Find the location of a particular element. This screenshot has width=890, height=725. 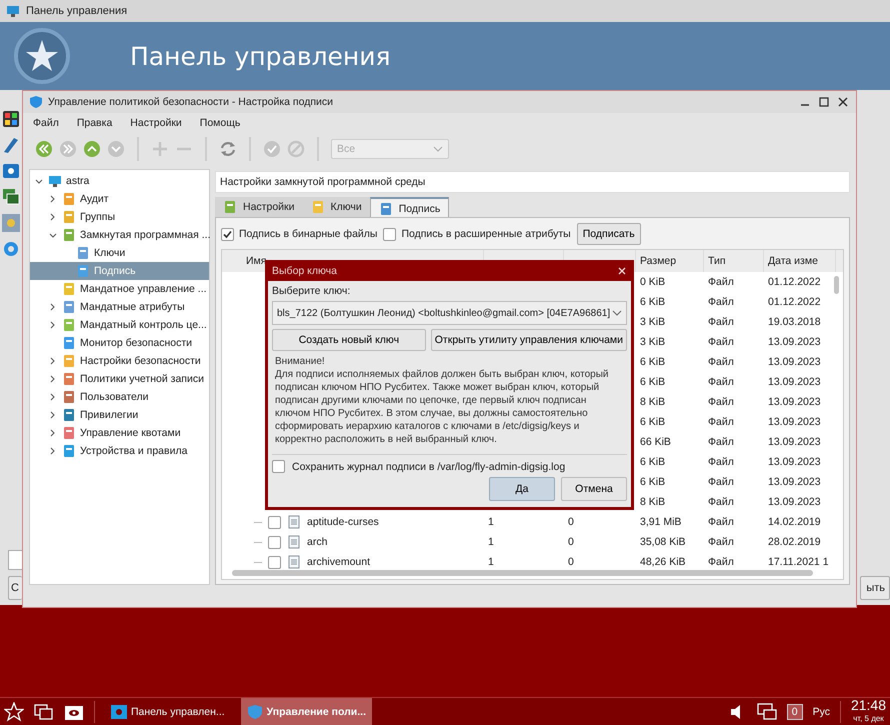

tree-item: Пользователи is located at coordinates (119, 397).